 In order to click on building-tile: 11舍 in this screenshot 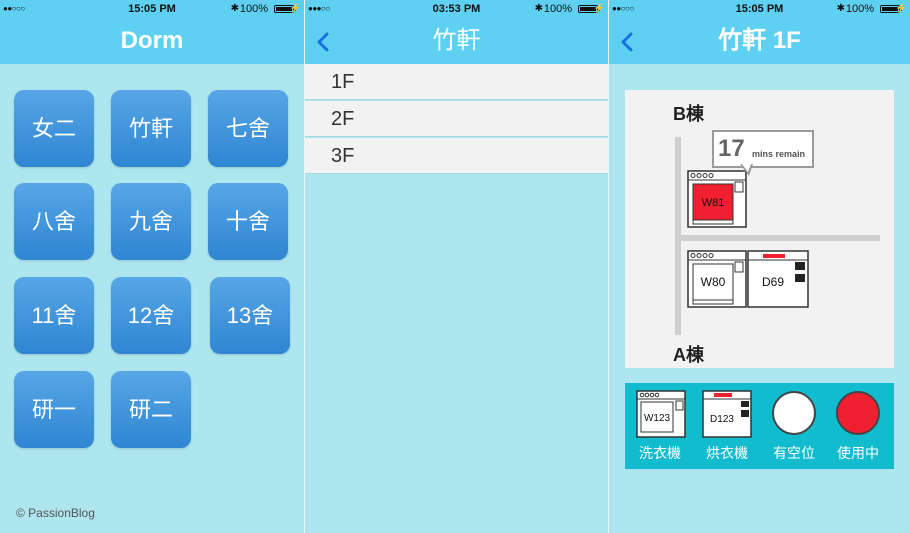, I will do `click(54, 315)`.